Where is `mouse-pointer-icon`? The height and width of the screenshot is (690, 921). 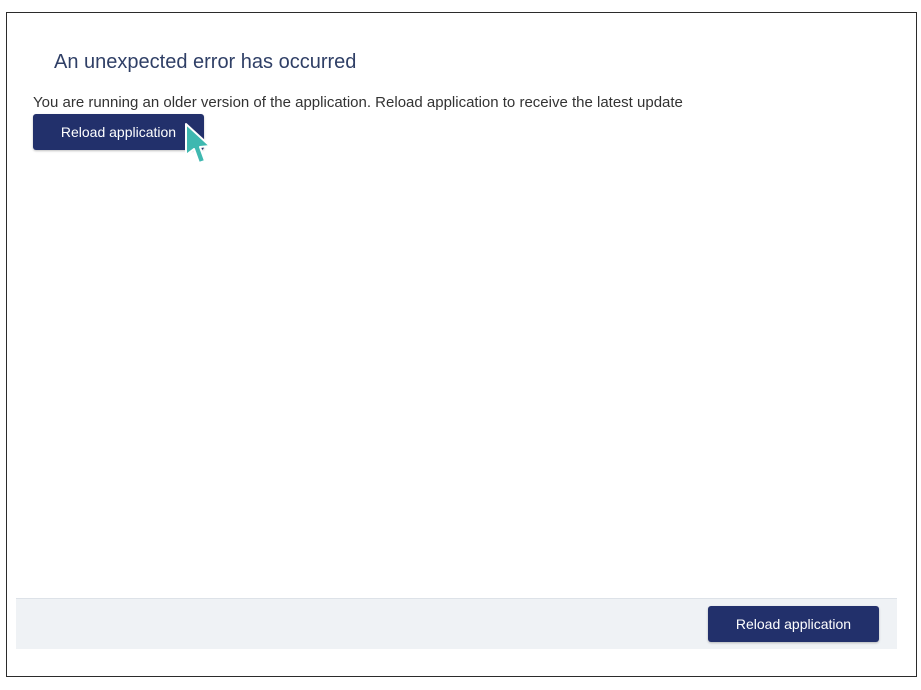
mouse-pointer-icon is located at coordinates (198, 143).